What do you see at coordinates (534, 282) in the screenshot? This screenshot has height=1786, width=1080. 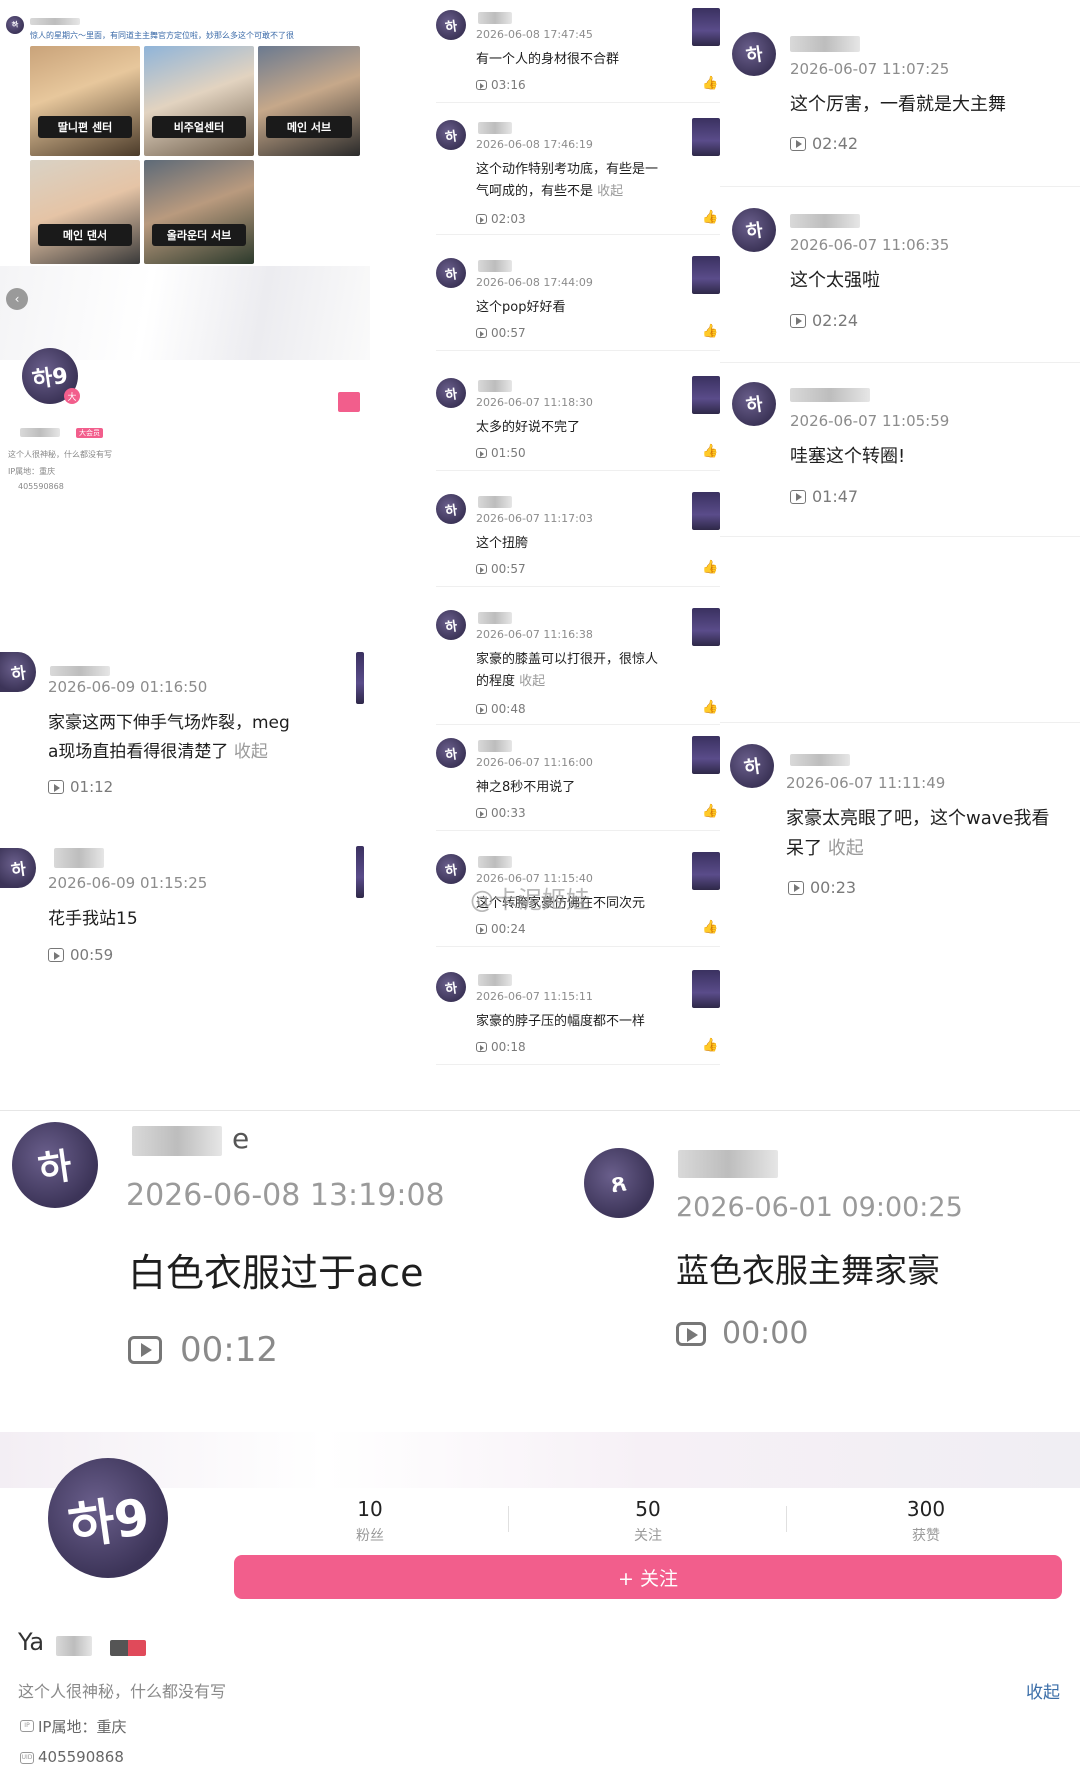 I see `comment-time: 2026-06-08 17:44:09` at bounding box center [534, 282].